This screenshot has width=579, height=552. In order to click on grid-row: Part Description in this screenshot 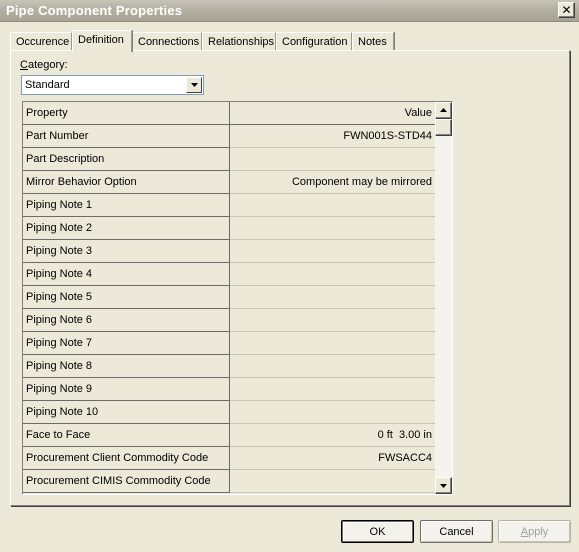, I will do `click(229, 159)`.